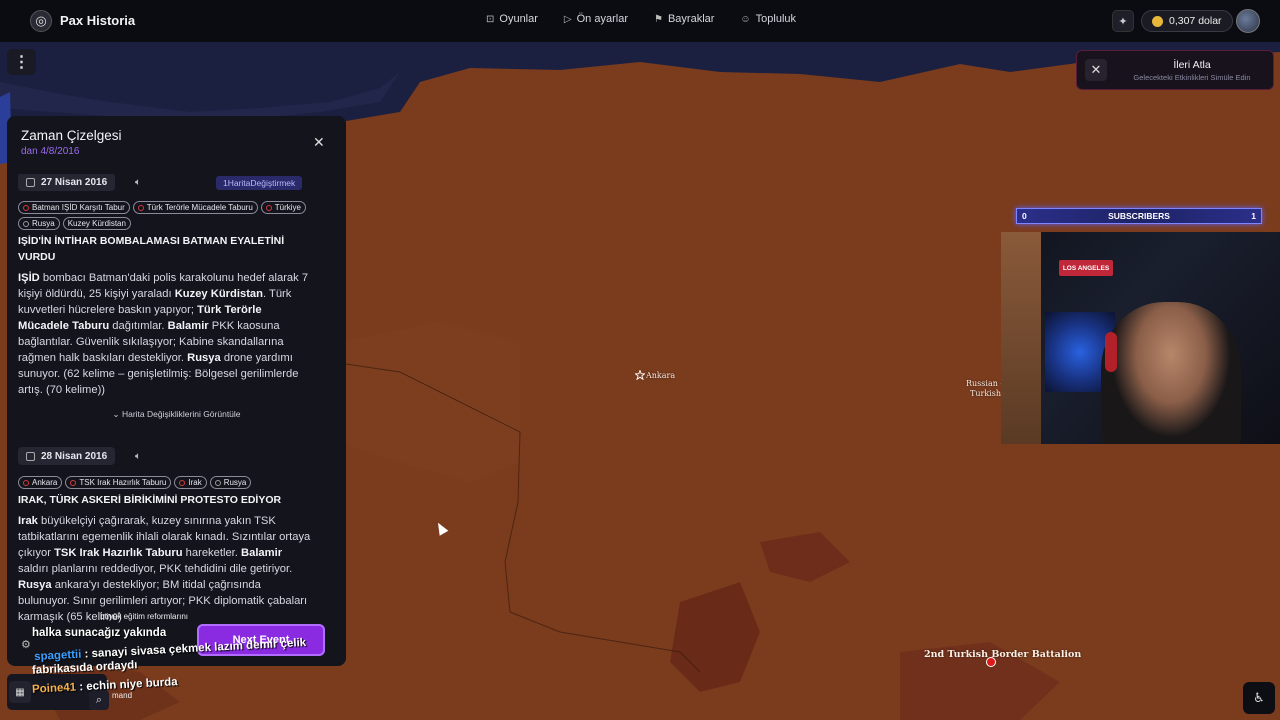 The width and height of the screenshot is (1280, 720). I want to click on calendar-icon, so click(30, 456).